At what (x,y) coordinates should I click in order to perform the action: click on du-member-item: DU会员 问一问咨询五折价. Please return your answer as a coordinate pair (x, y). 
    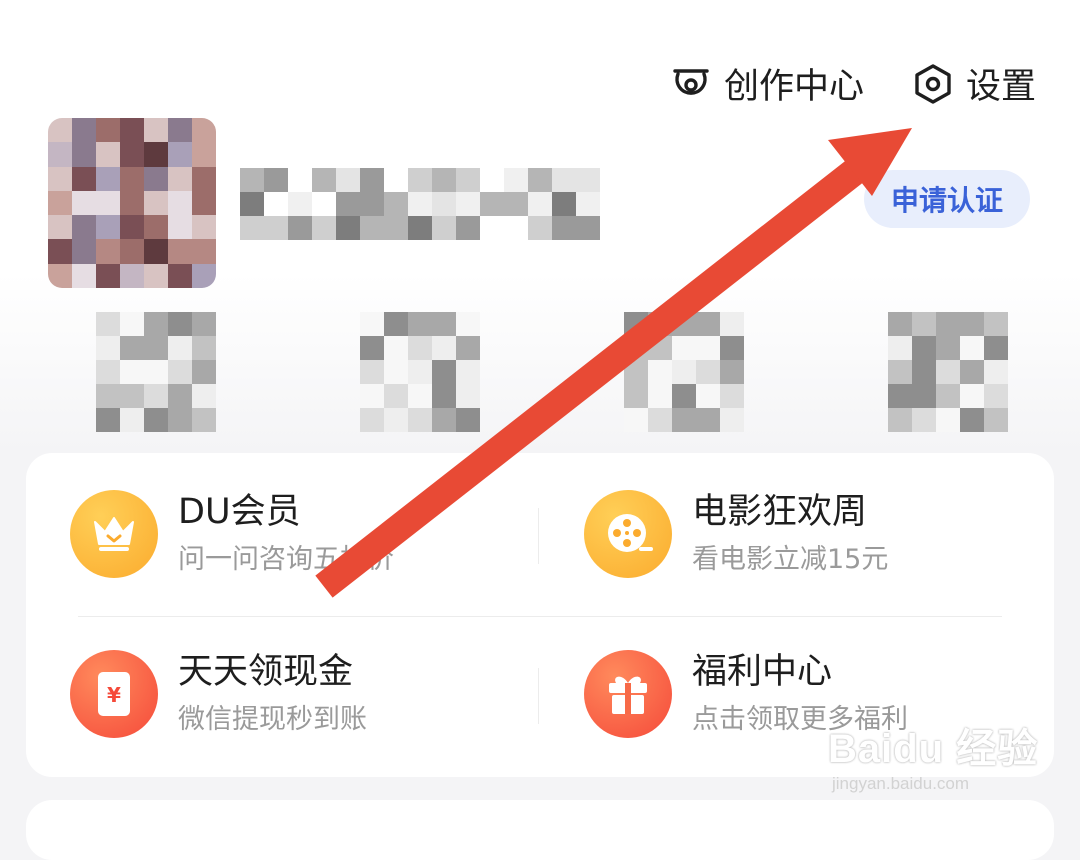
    Looking at the image, I should click on (232, 534).